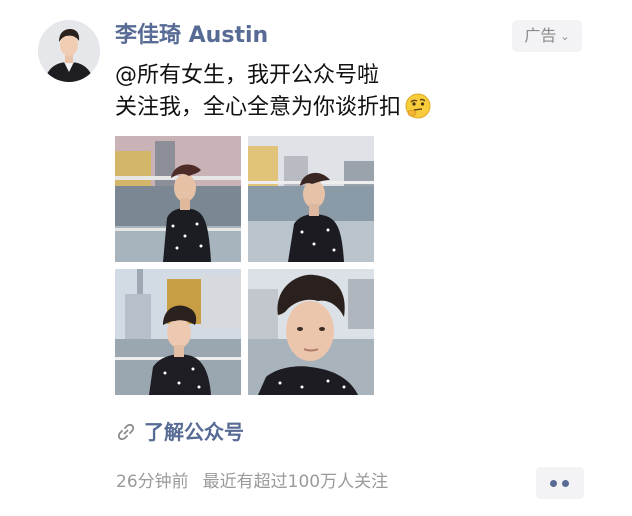 The width and height of the screenshot is (632, 516). I want to click on post-text-line-2-text: 关注我，全心全意为你谈折扣, so click(258, 107).